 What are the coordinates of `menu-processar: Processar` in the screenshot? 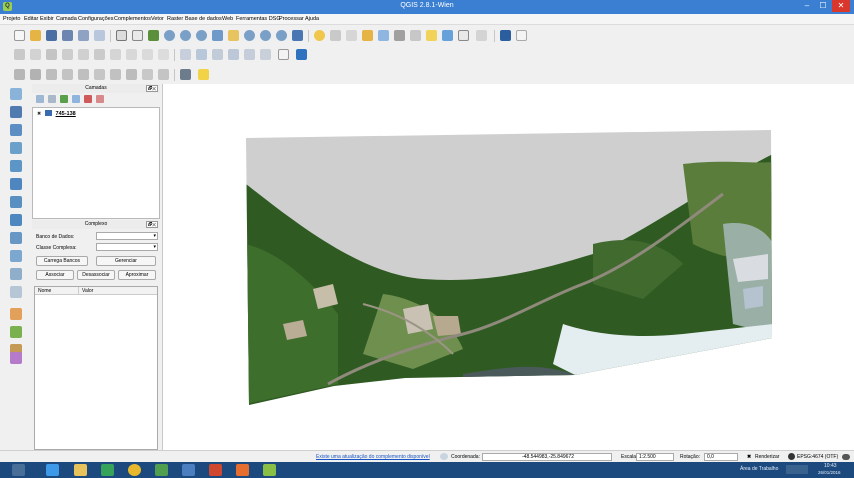 It's located at (291, 19).